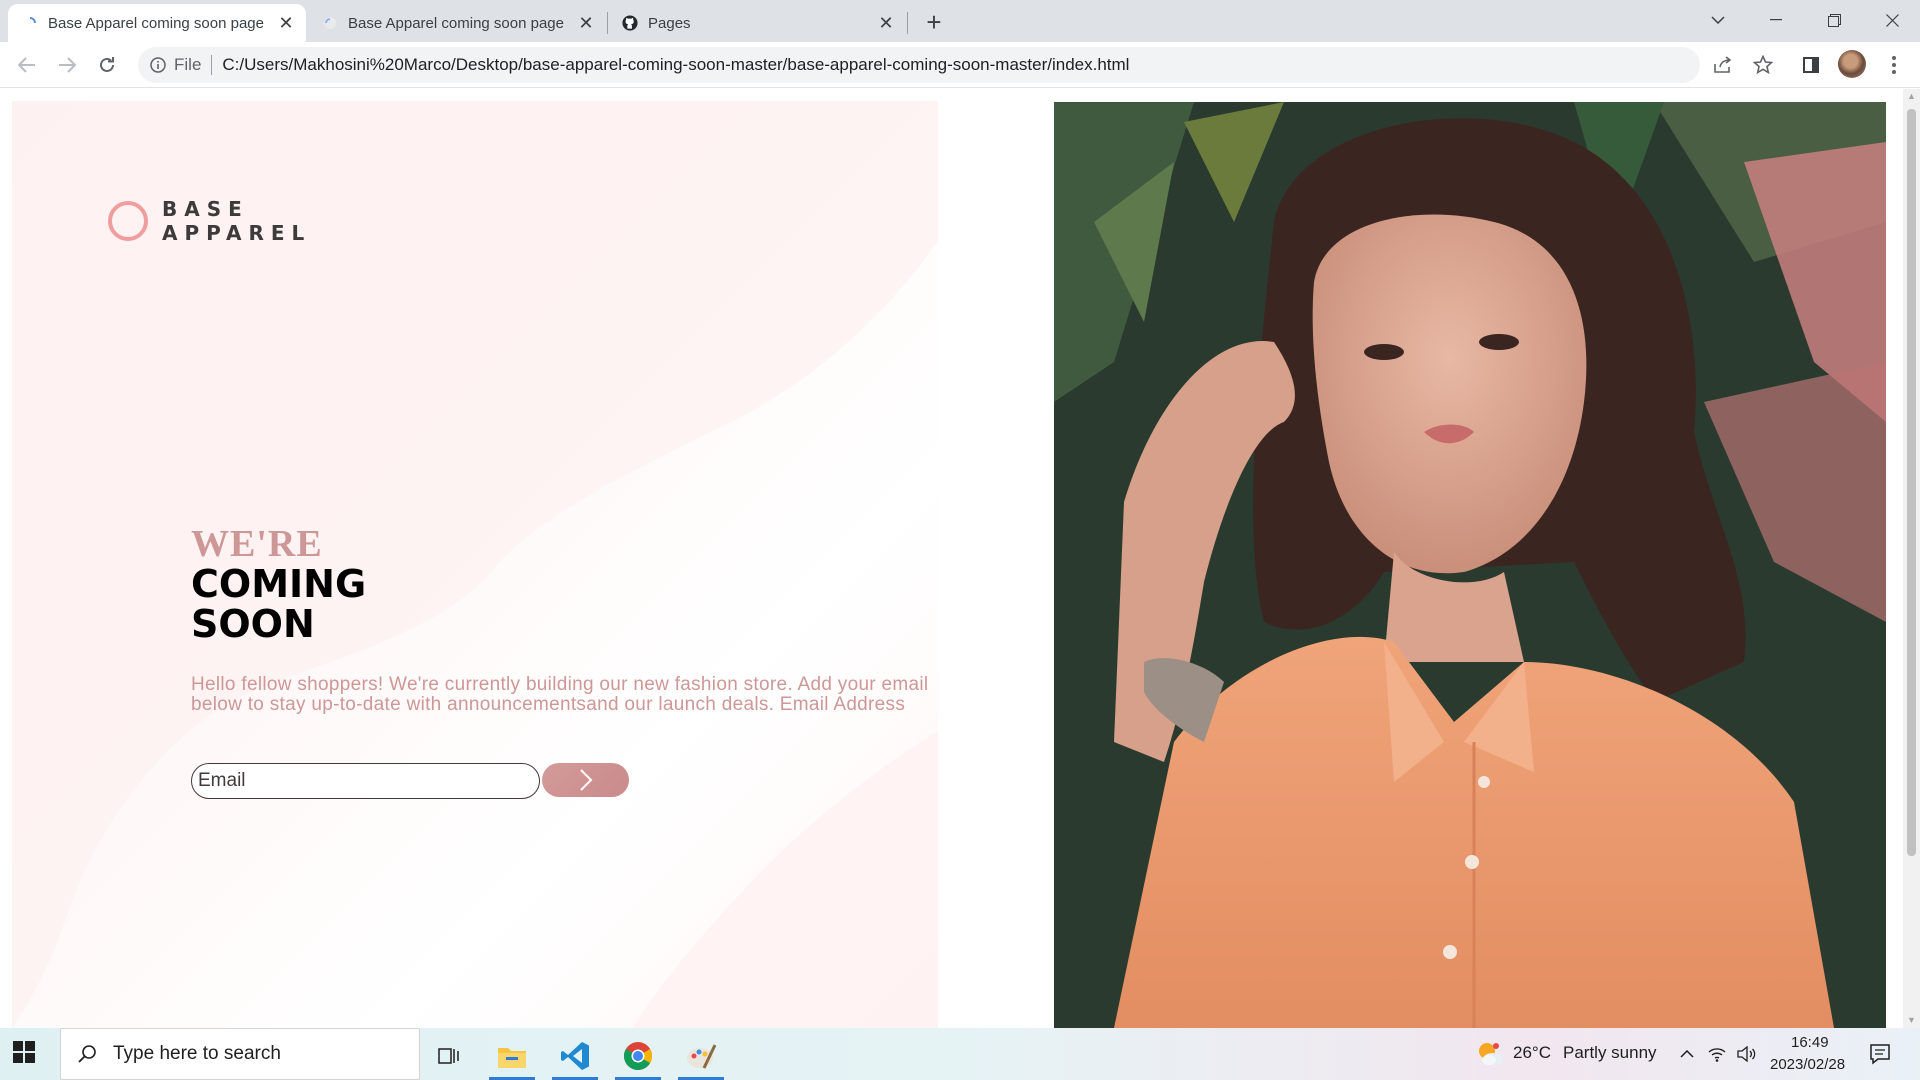  Describe the element at coordinates (1894, 65) in the screenshot. I see `kebab-menu-icon` at that location.